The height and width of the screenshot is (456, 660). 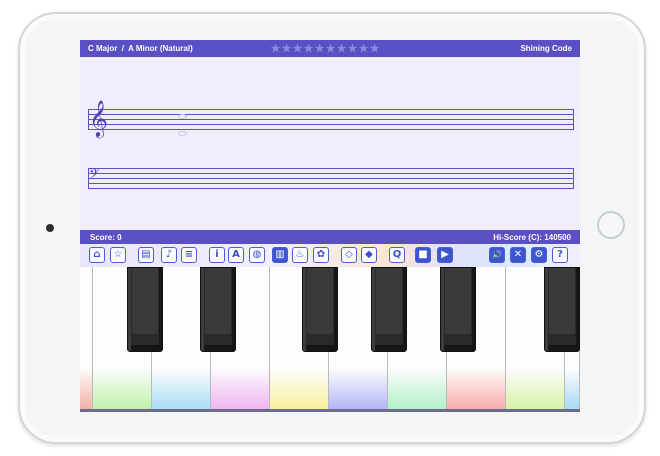 What do you see at coordinates (106, 237) in the screenshot?
I see `score-label: Score: 0` at bounding box center [106, 237].